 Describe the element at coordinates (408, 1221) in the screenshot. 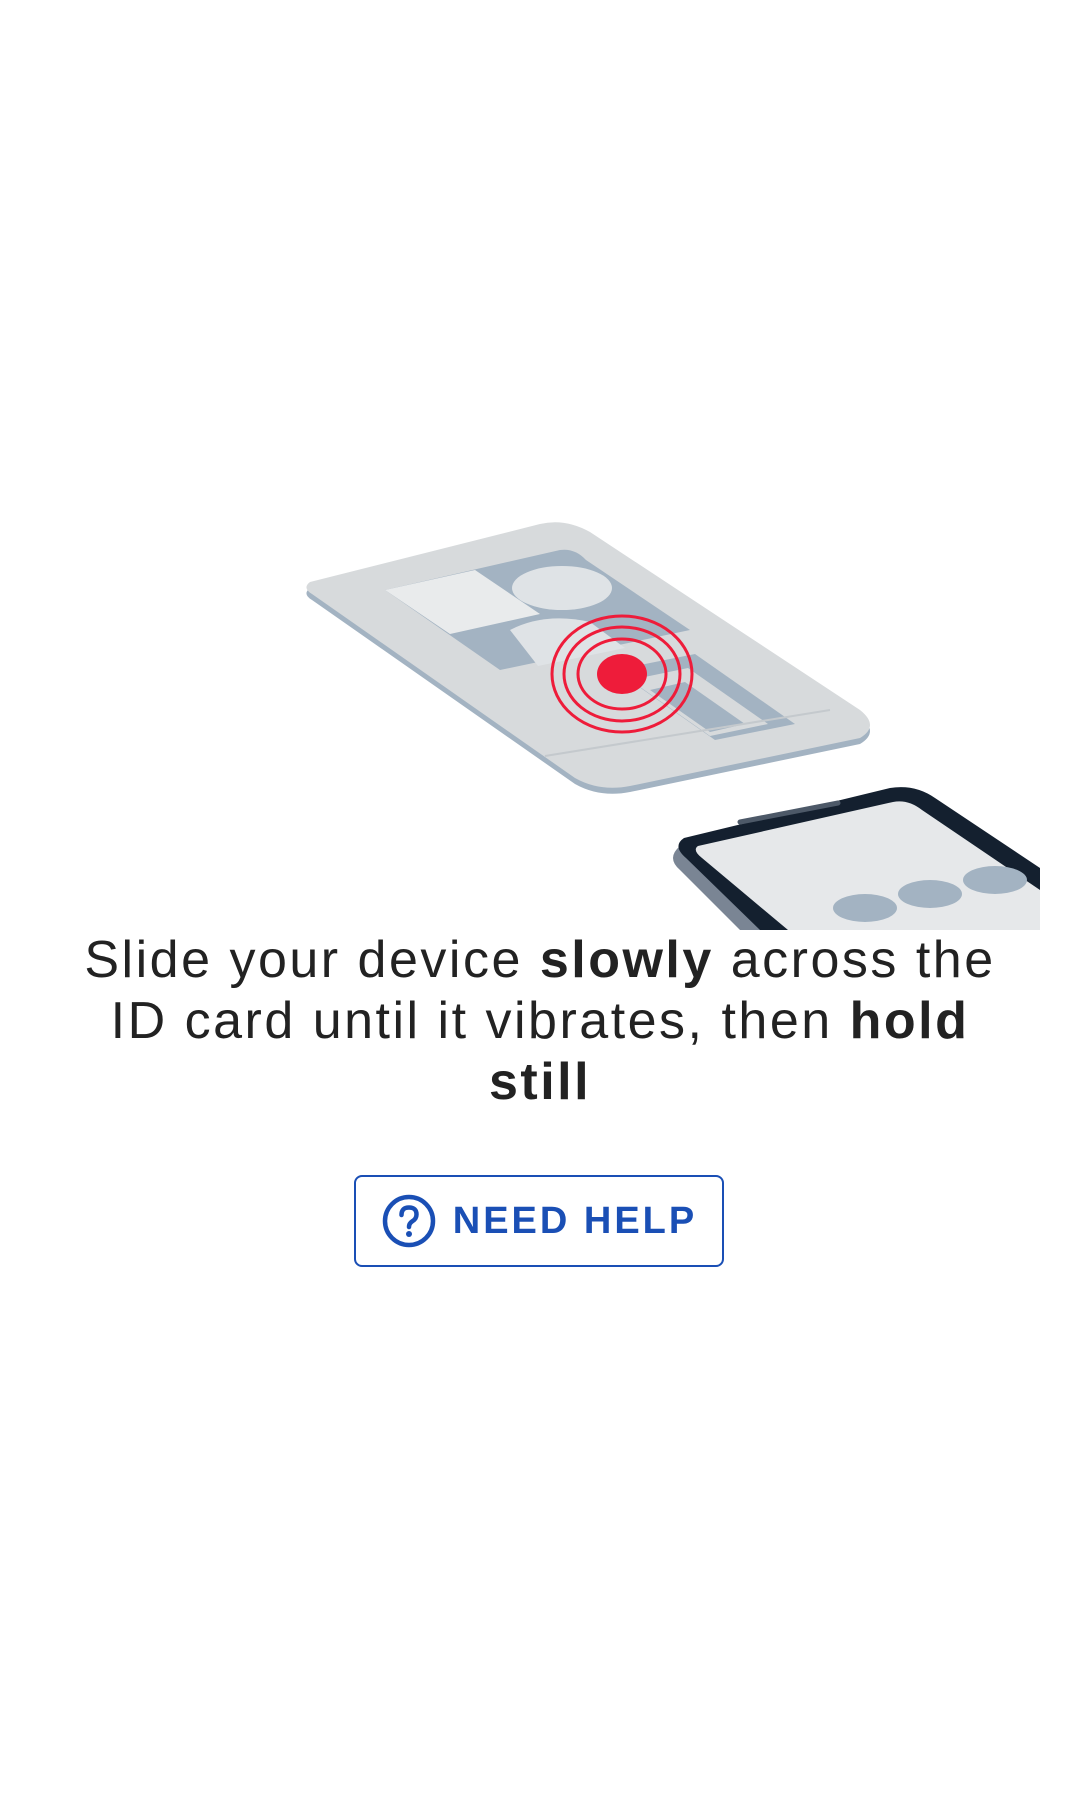

I see `help-circle-icon` at that location.